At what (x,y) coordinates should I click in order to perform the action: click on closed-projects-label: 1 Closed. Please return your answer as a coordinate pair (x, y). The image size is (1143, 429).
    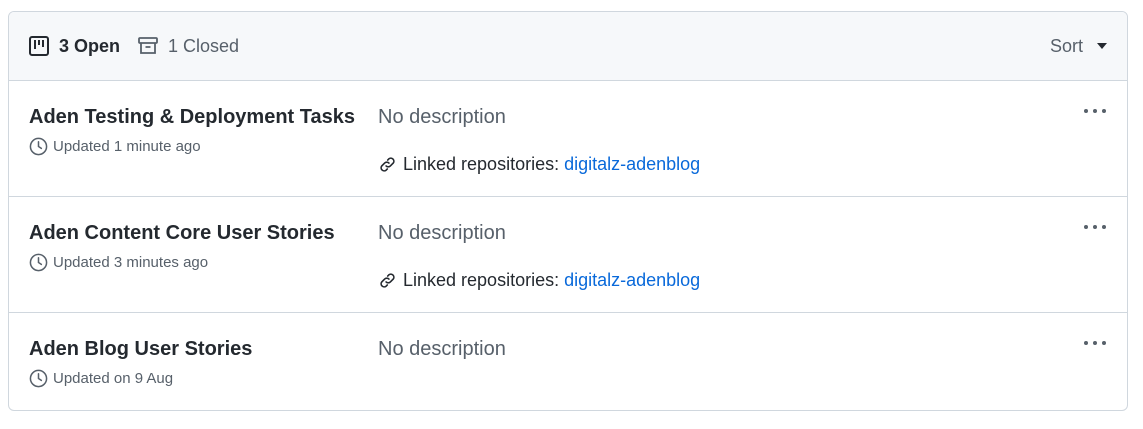
    Looking at the image, I should click on (204, 45).